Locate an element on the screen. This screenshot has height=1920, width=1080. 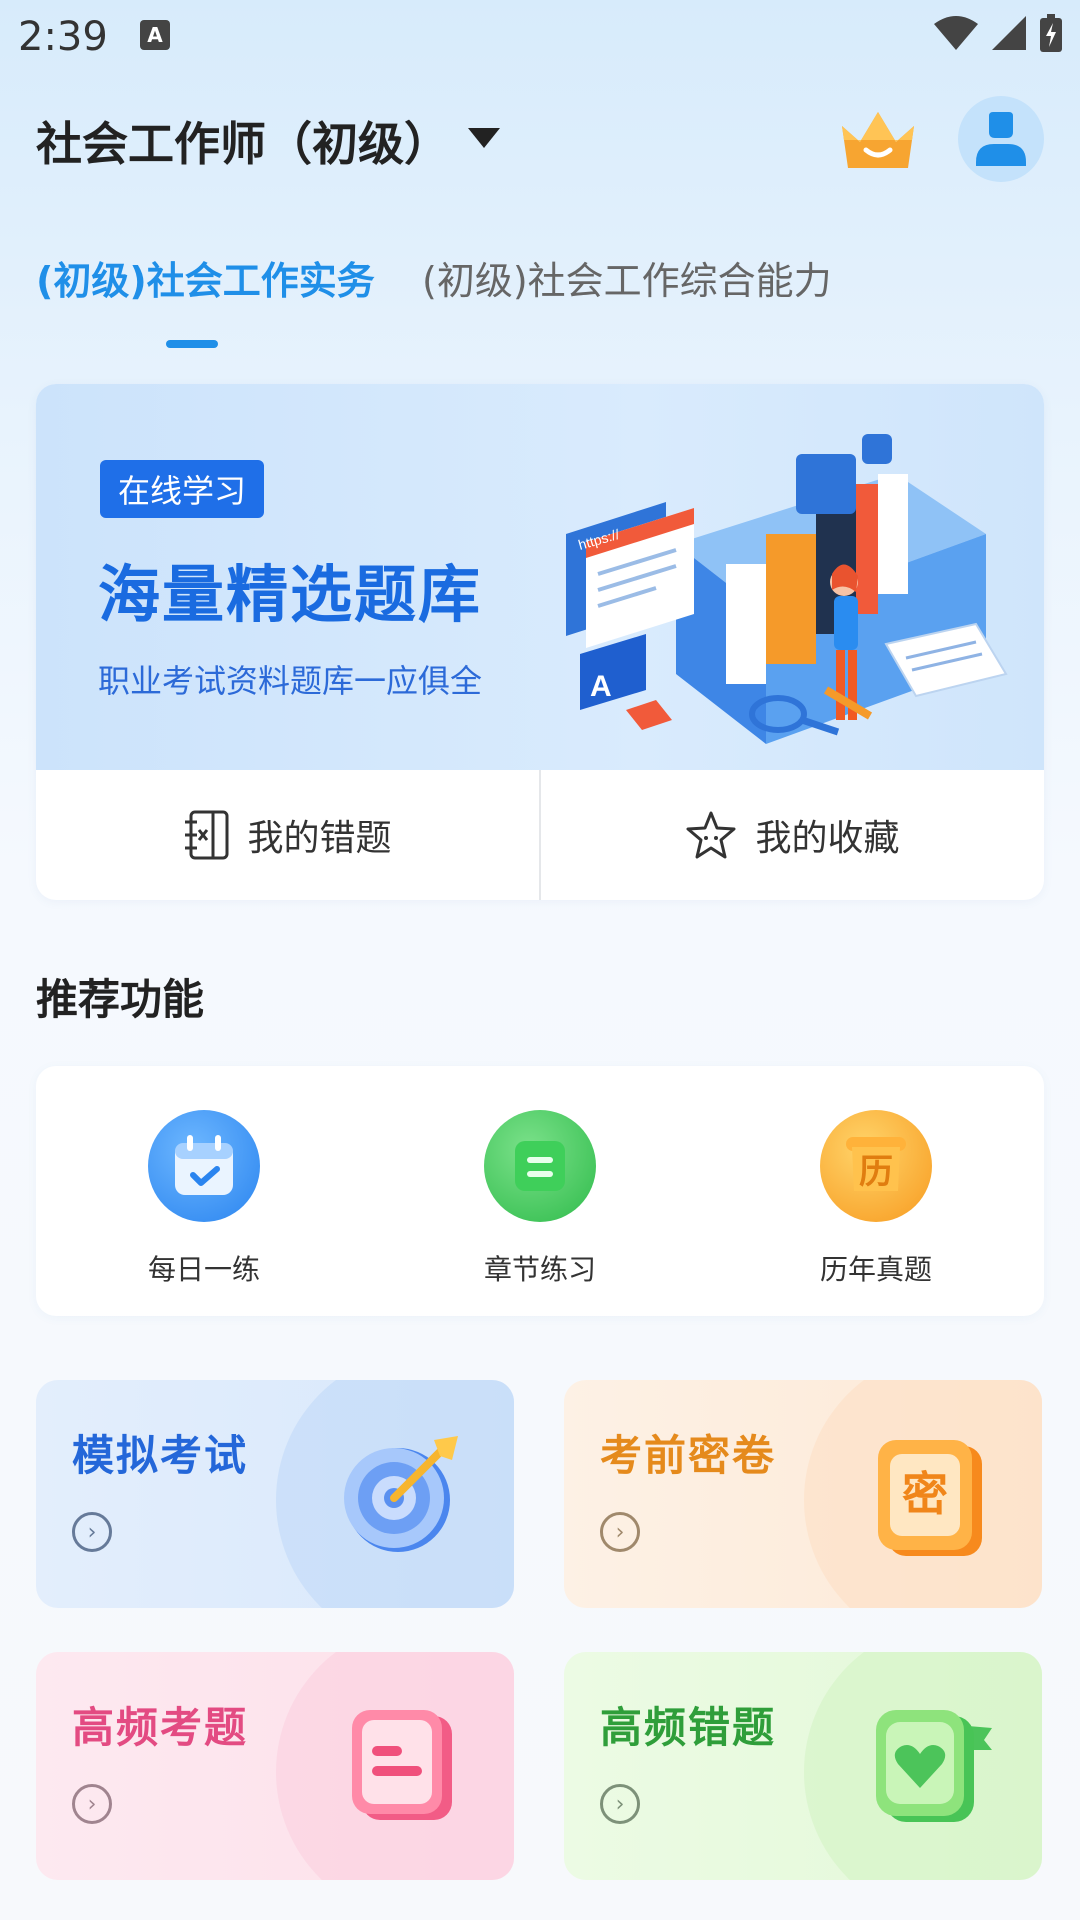
secret-paper-card: 考前密卷 › 密 is located at coordinates (803, 1494).